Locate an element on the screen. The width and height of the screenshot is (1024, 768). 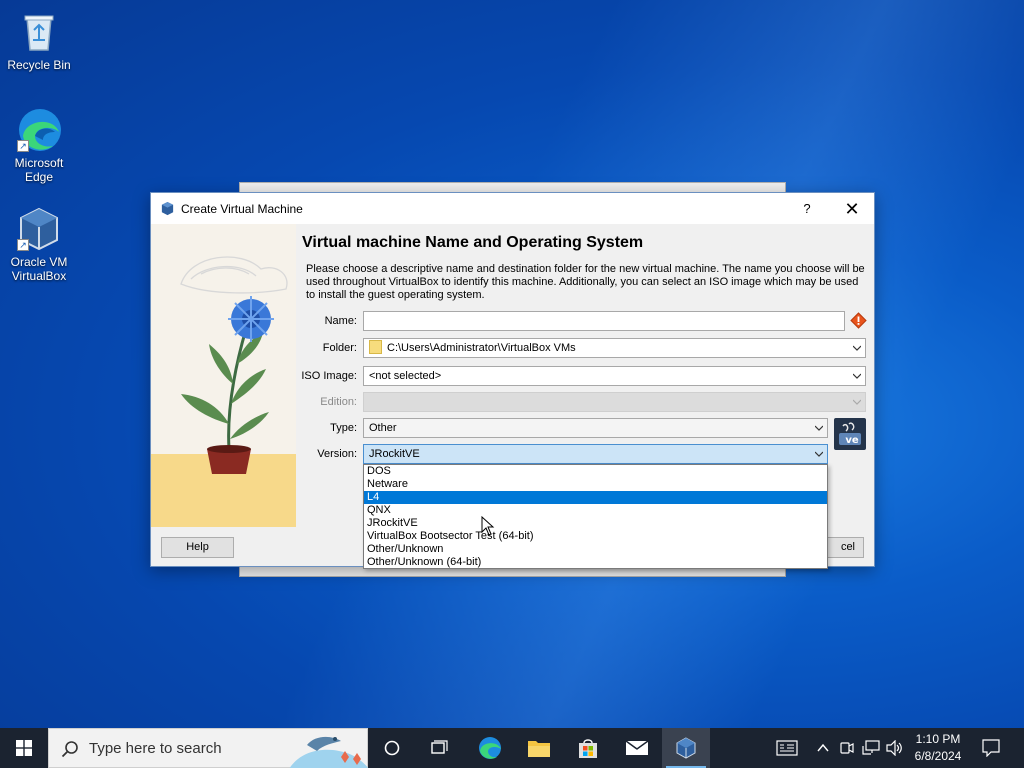
mouse-cursor-icon is located at coordinates (488, 526).